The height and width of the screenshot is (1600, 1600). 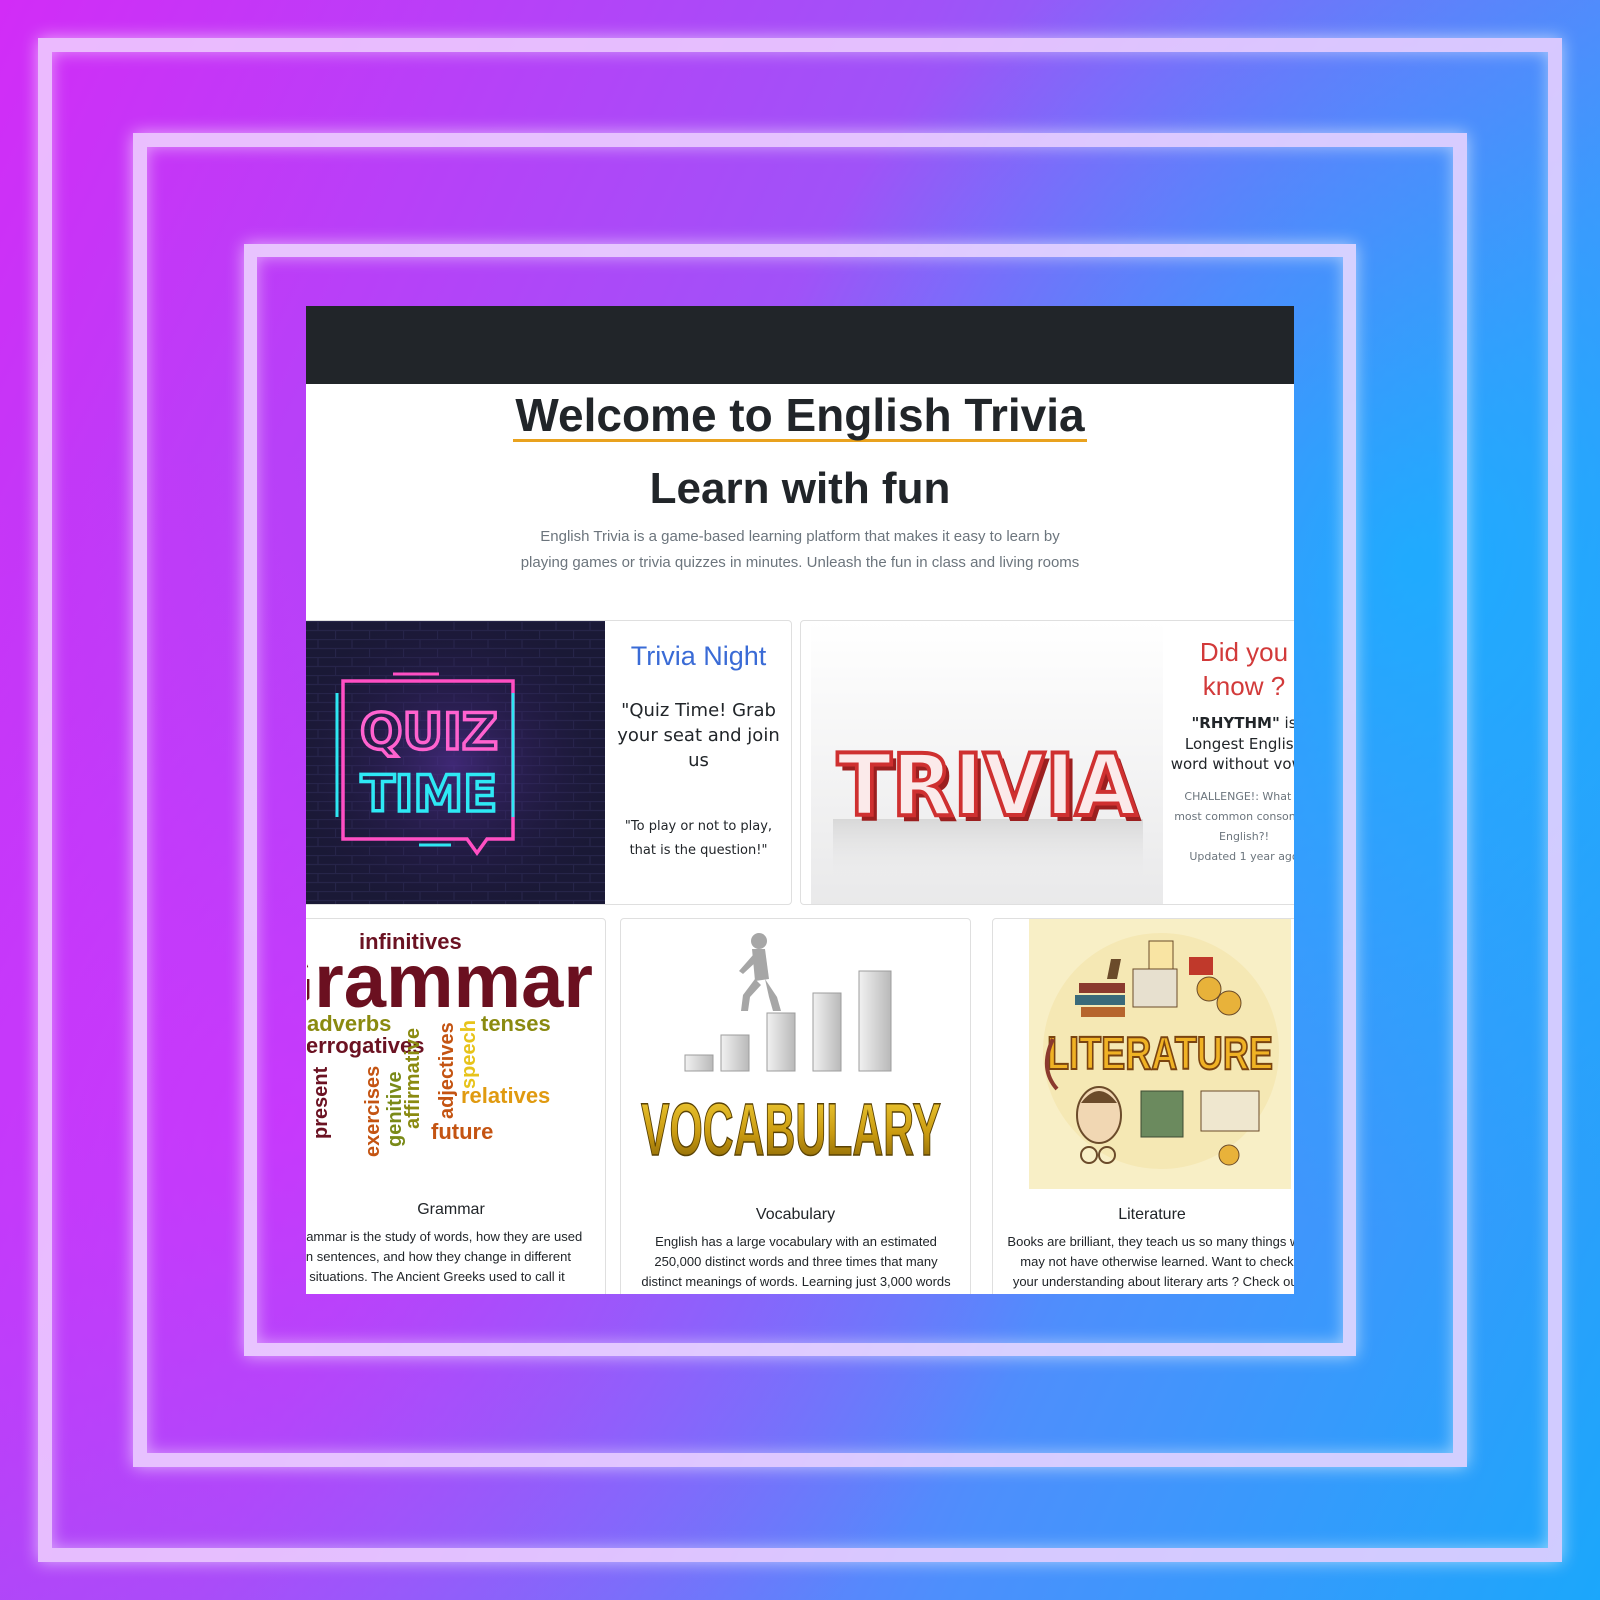 I want to click on old-typewriter-icon, so click(x=1162, y=1114).